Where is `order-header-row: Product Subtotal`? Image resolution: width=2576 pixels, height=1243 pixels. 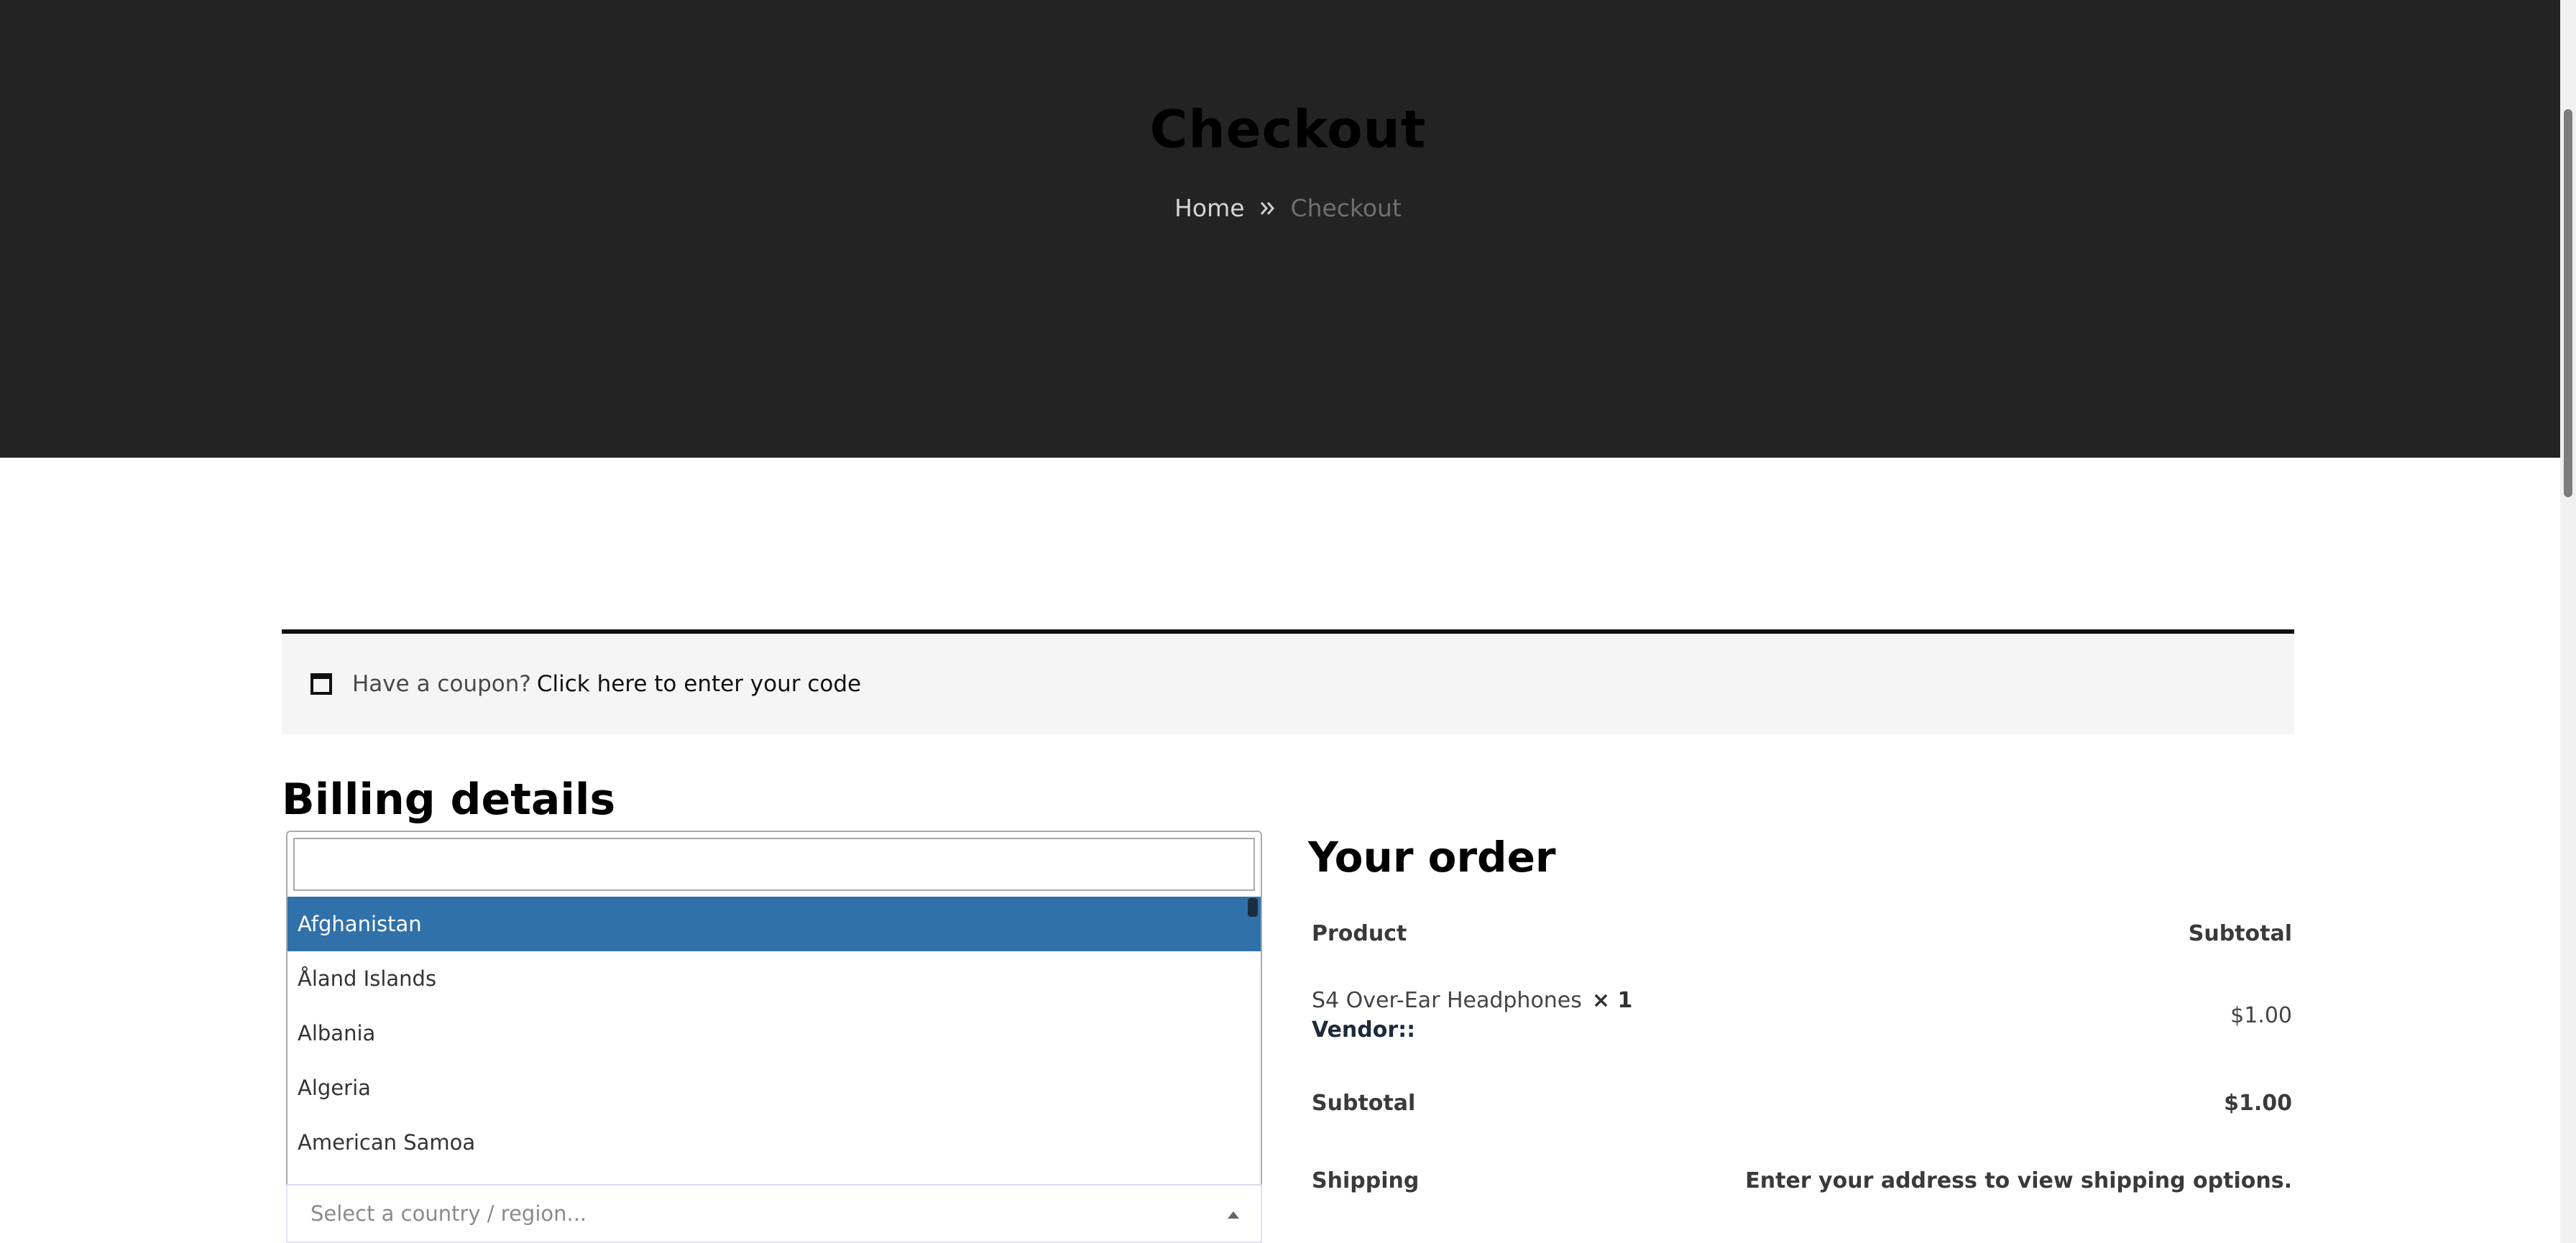 order-header-row: Product Subtotal is located at coordinates (1802, 933).